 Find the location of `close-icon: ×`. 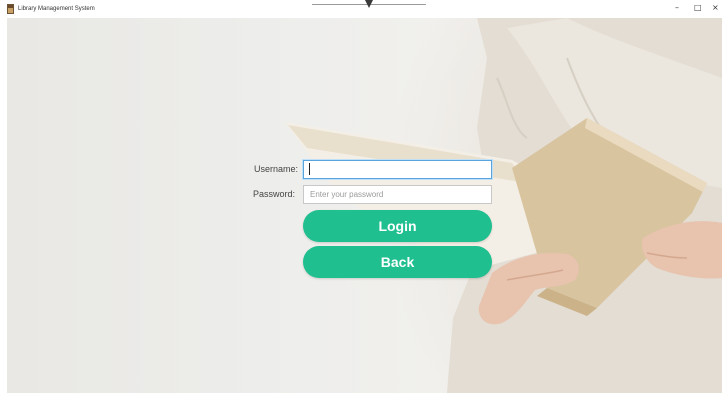

close-icon: × is located at coordinates (715, 8).